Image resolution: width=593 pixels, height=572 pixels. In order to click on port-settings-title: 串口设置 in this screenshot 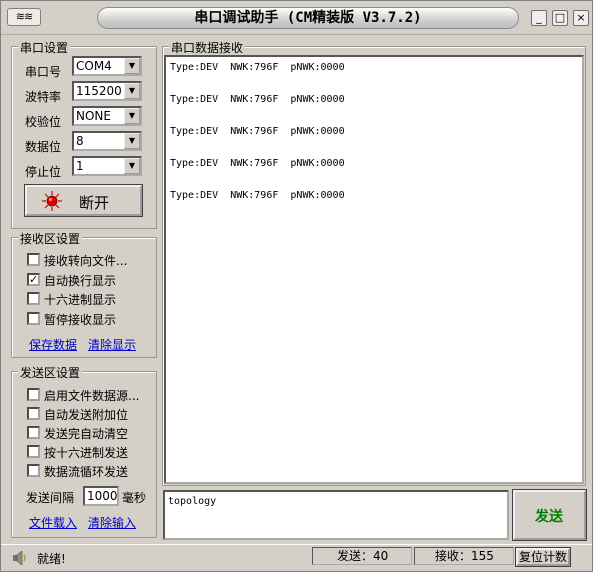, I will do `click(44, 47)`.